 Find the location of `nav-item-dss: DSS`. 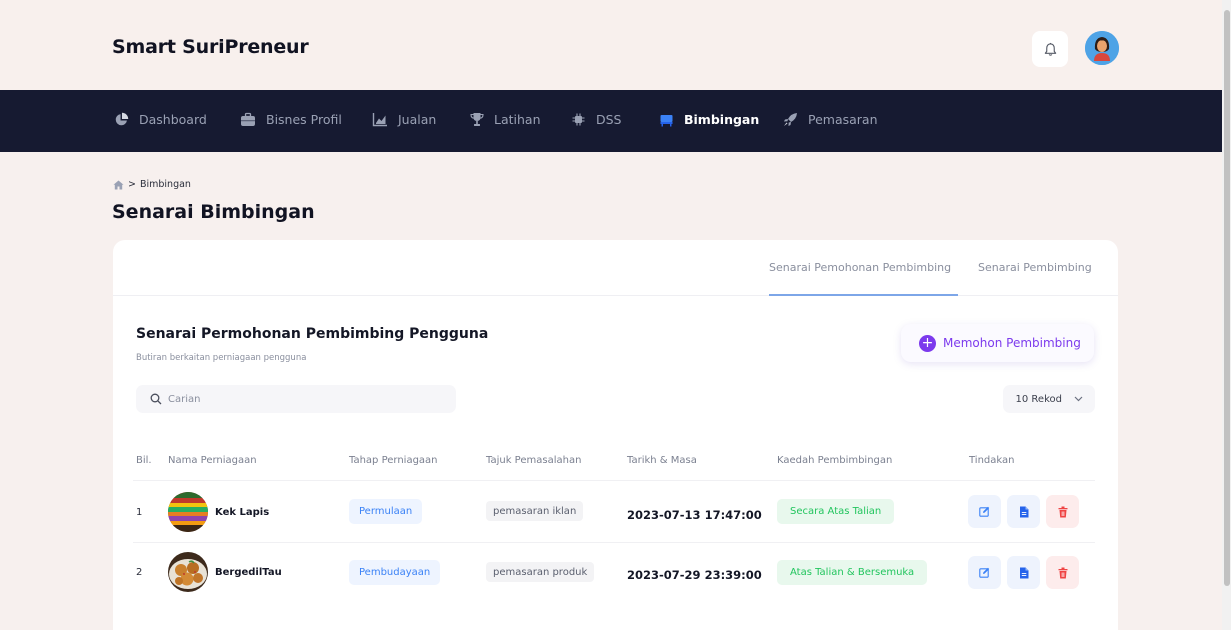

nav-item-dss: DSS is located at coordinates (596, 119).